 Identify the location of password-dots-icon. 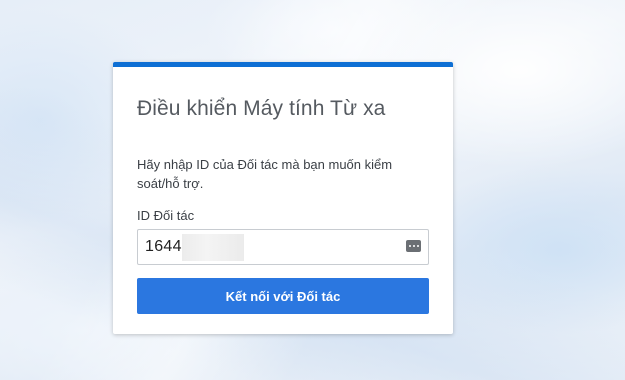
(413, 246).